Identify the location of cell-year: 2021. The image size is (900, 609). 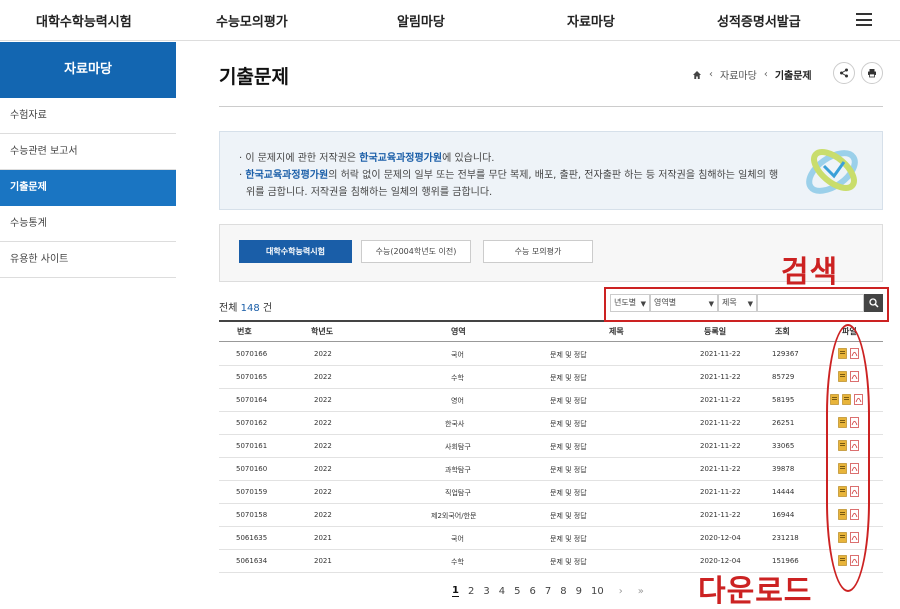
(323, 561).